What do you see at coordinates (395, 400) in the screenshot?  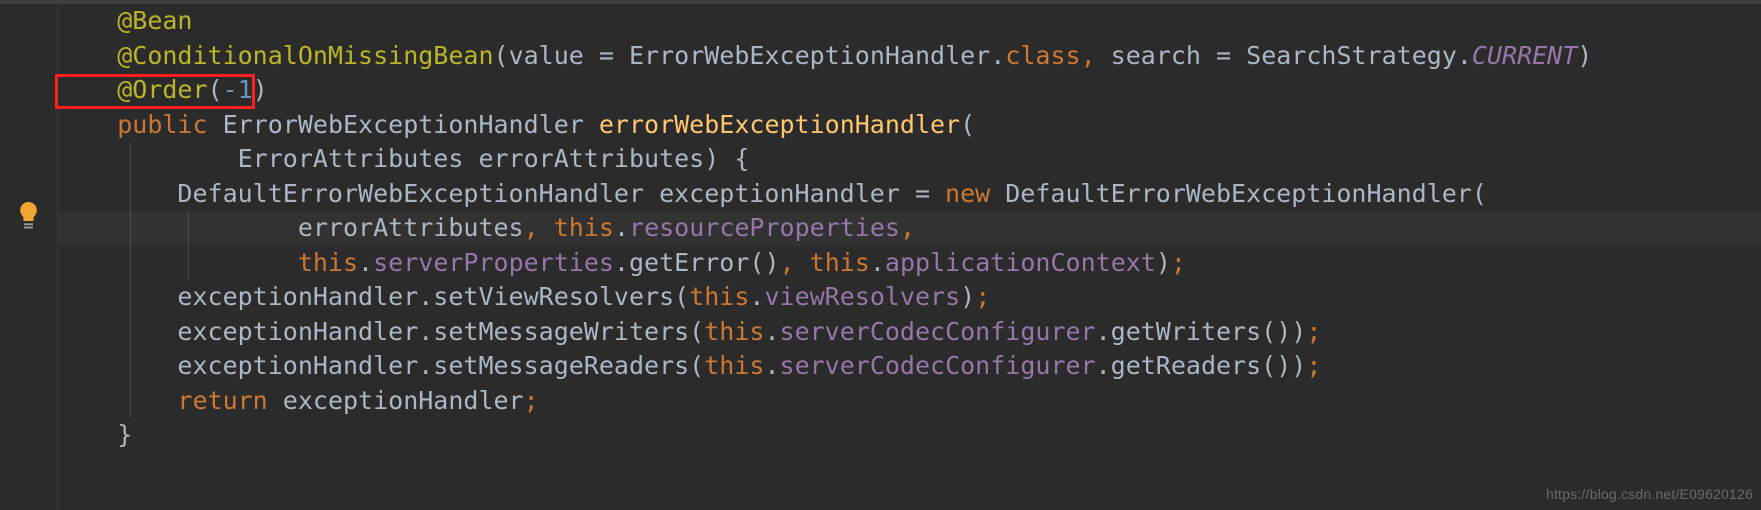 I see `code-token: exceptionHandler` at bounding box center [395, 400].